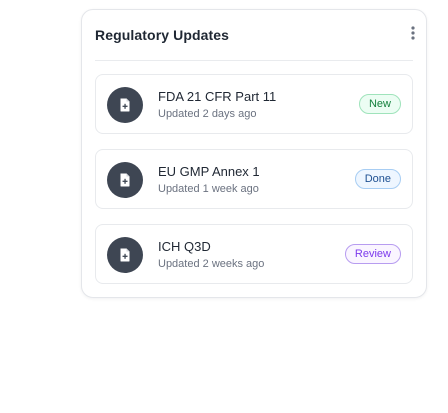 Image resolution: width=448 pixels, height=413 pixels. I want to click on item-updated: Updated 1 week ago, so click(208, 189).